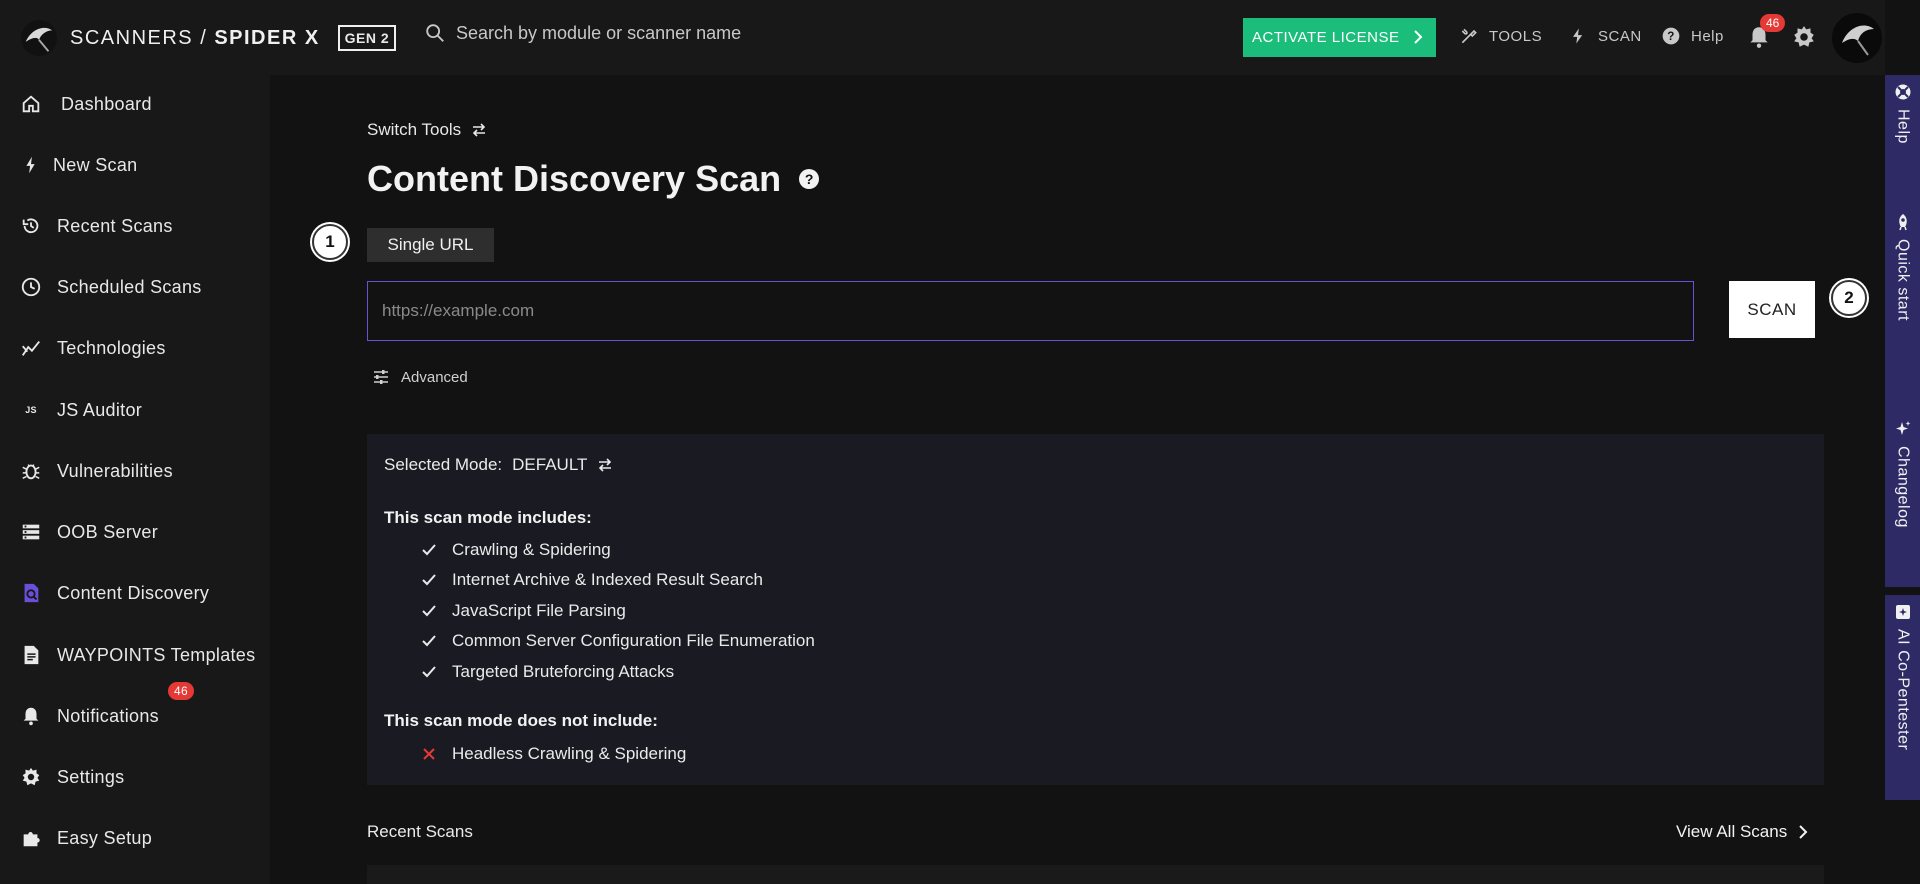 The image size is (1920, 884). Describe the element at coordinates (330, 242) in the screenshot. I see `step-marker-1: 1` at that location.